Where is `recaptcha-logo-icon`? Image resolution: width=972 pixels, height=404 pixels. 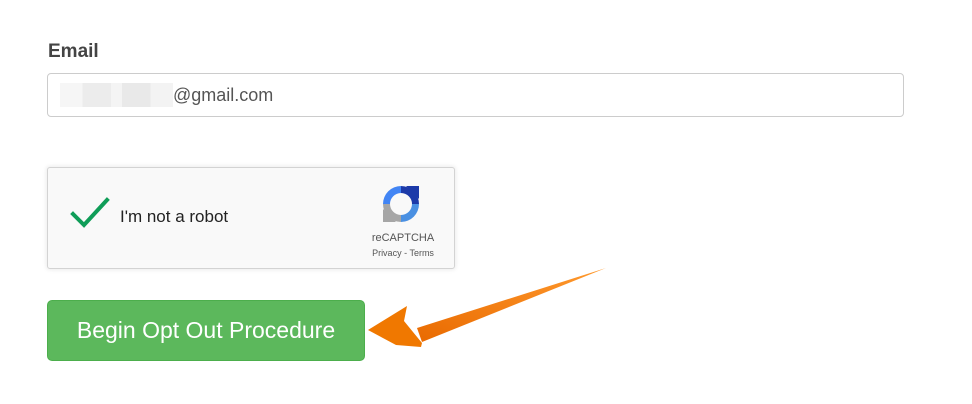
recaptcha-logo-icon is located at coordinates (401, 204).